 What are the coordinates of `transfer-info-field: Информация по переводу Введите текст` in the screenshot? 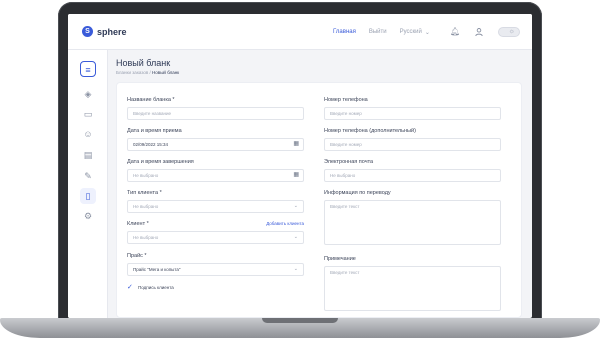 It's located at (412, 217).